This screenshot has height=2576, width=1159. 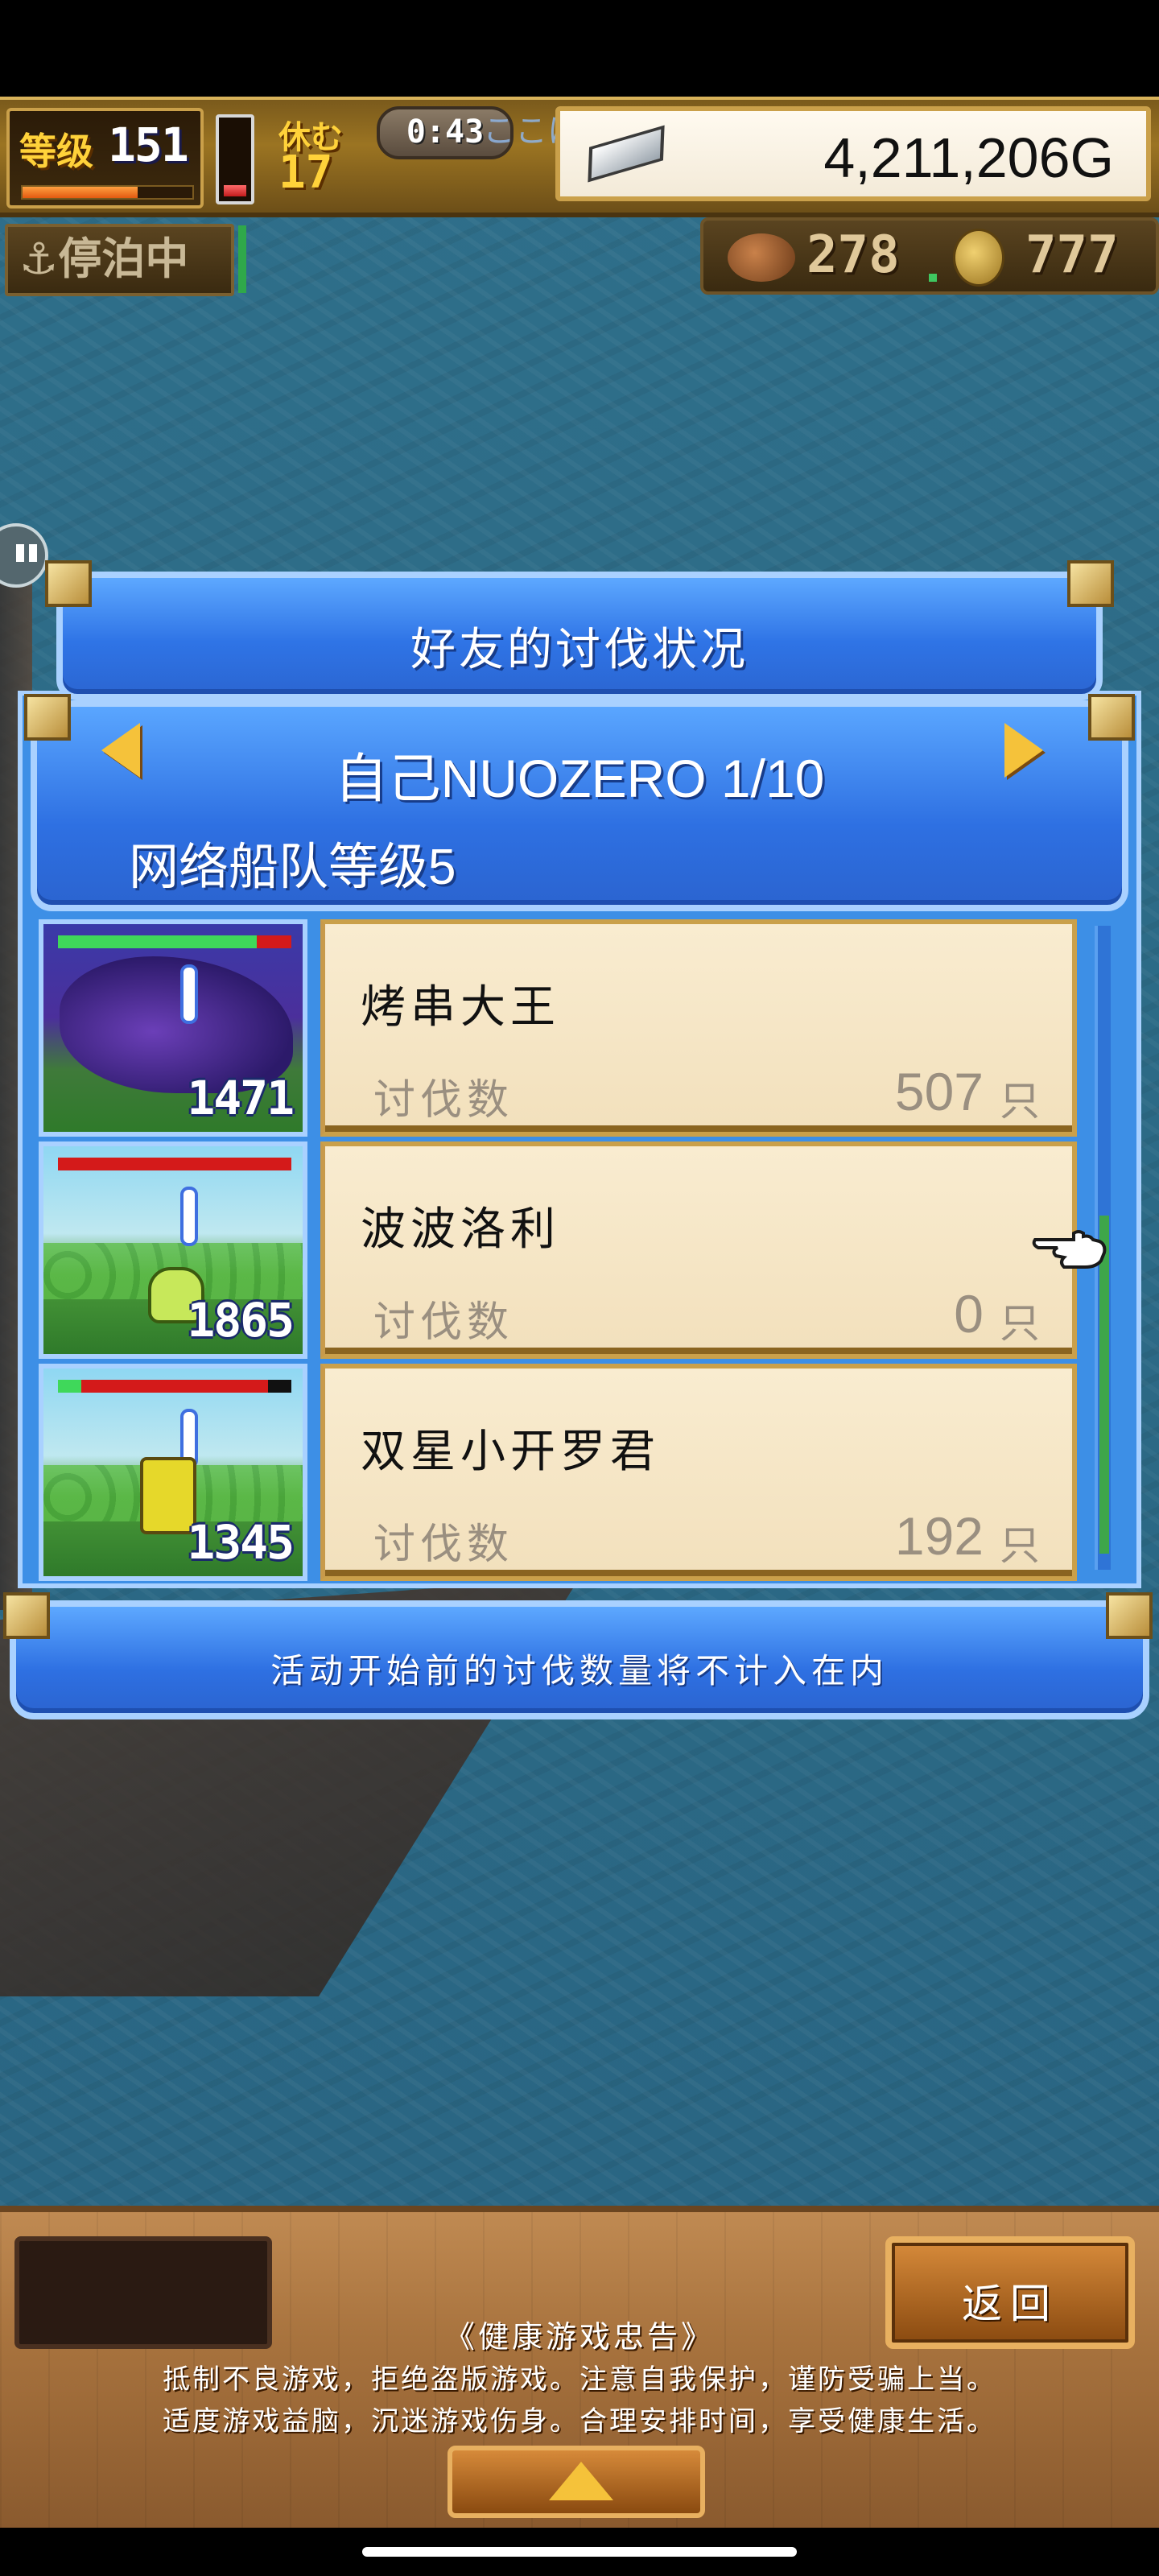 I want to click on moor-status-badge: ⚓停泊中, so click(x=119, y=260).